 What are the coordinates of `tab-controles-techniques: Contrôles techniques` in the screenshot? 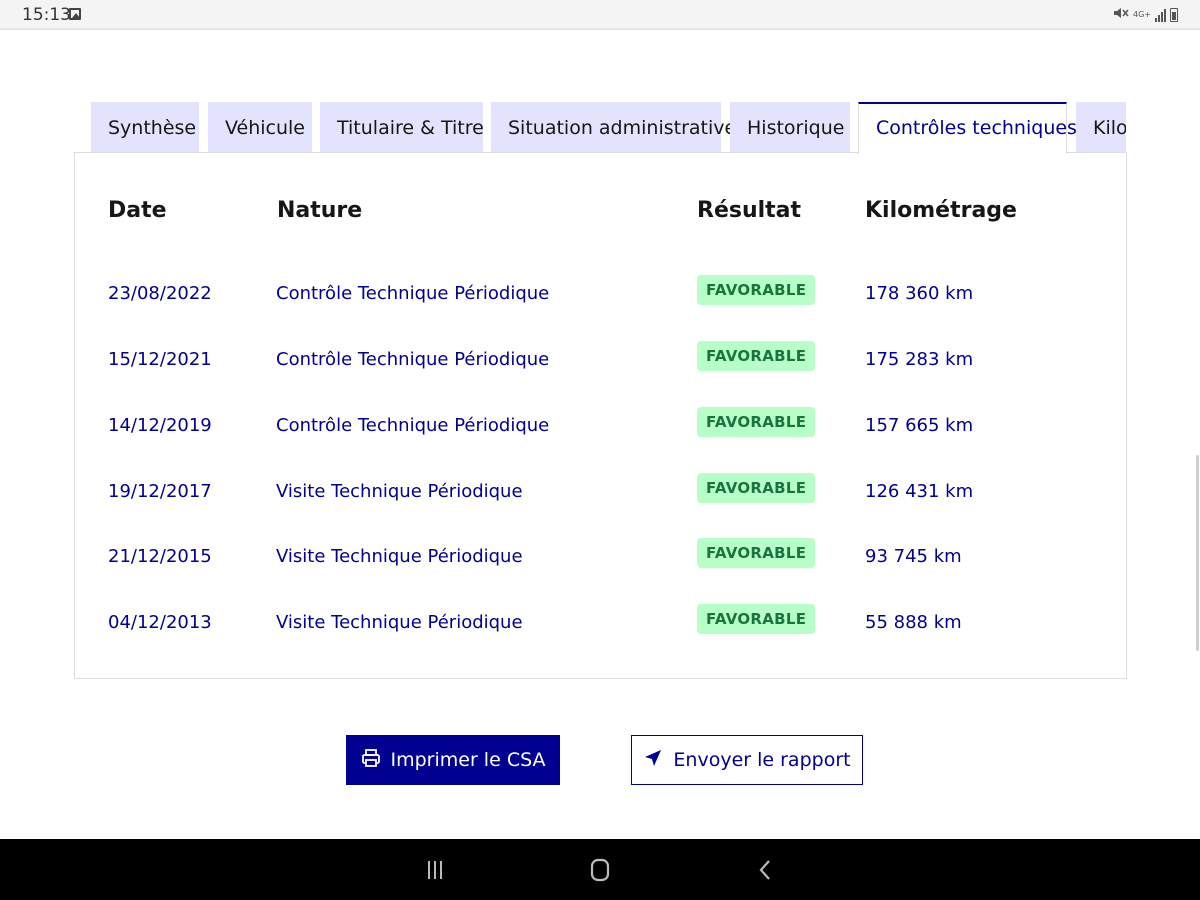 It's located at (967, 128).